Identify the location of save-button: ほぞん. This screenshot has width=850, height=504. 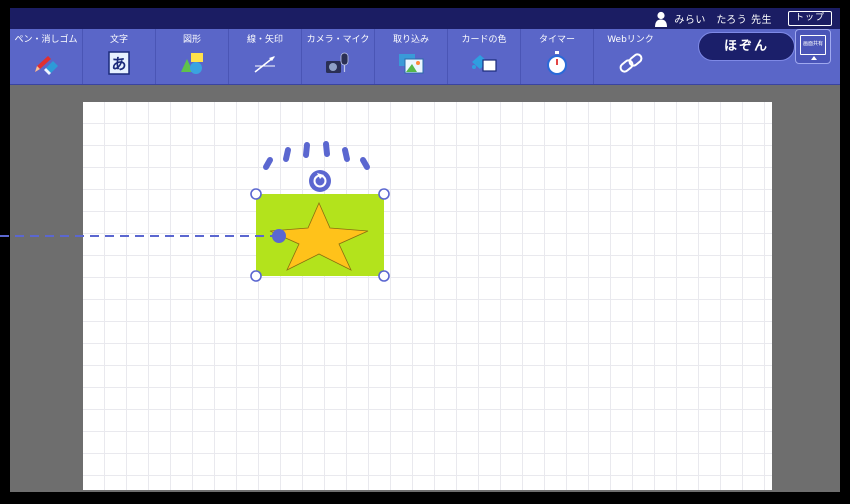
(746, 46).